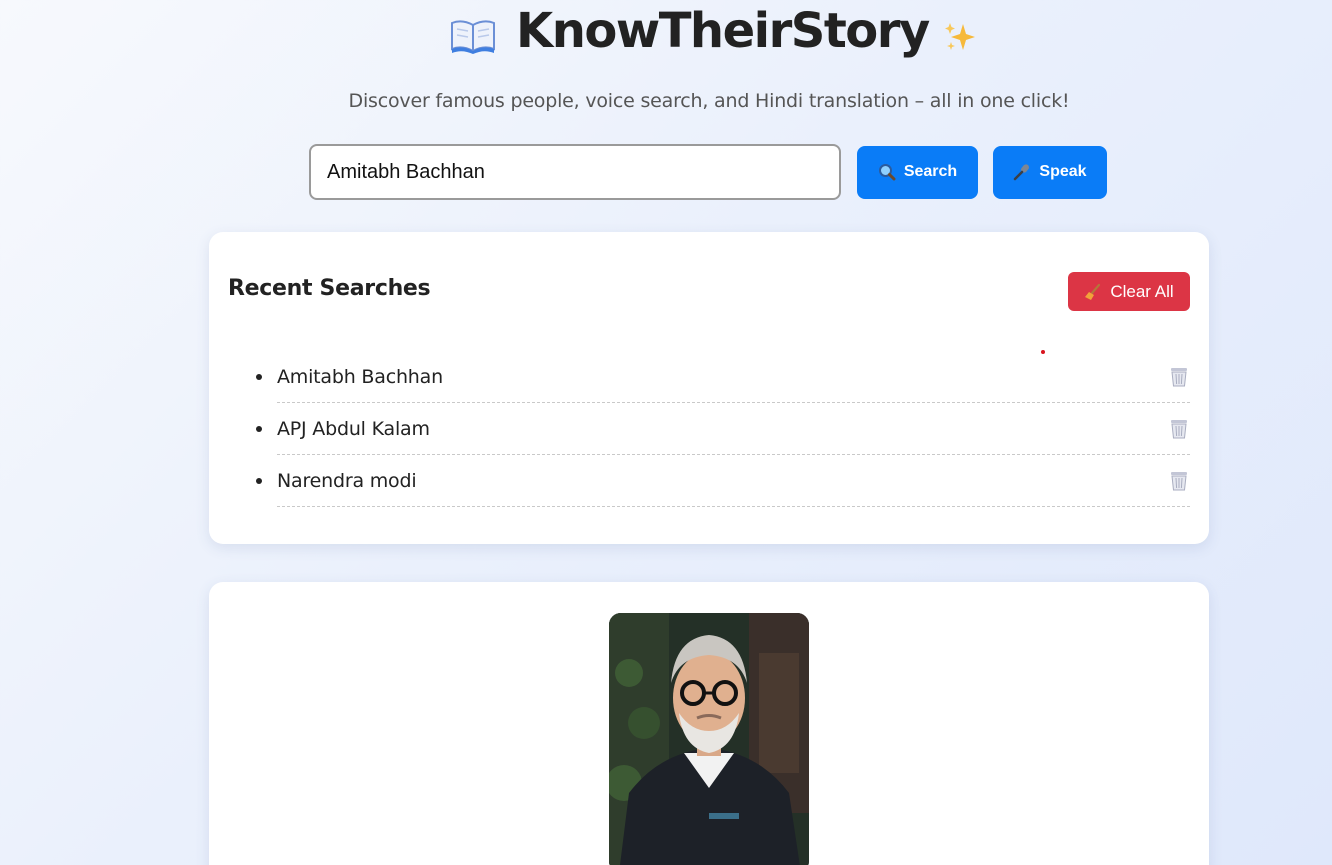 The height and width of the screenshot is (865, 1332). Describe the element at coordinates (353, 429) in the screenshot. I see `recent-search-label: APJ Abdul Kalam` at that location.